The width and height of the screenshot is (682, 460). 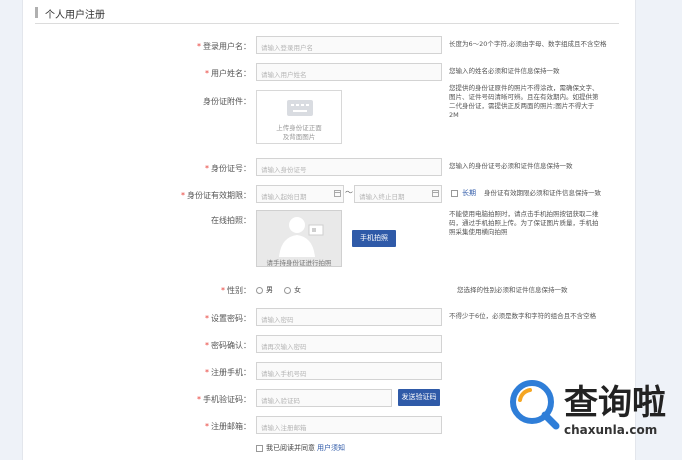 I want to click on password-hint: 不得少于6位，必须是数字和字符的组合且不含空格, so click(x=523, y=316).